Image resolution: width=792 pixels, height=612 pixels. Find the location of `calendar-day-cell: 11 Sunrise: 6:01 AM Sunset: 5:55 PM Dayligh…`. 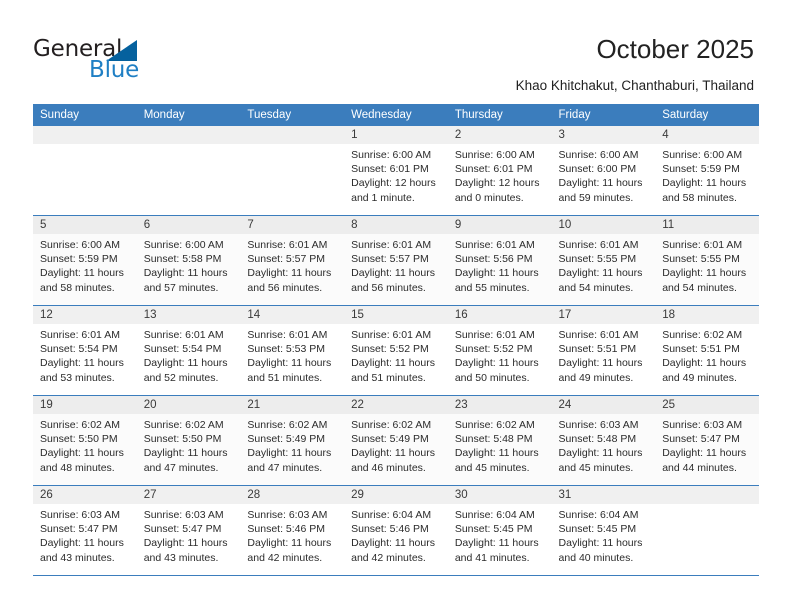

calendar-day-cell: 11 Sunrise: 6:01 AM Sunset: 5:55 PM Dayligh… is located at coordinates (707, 261).